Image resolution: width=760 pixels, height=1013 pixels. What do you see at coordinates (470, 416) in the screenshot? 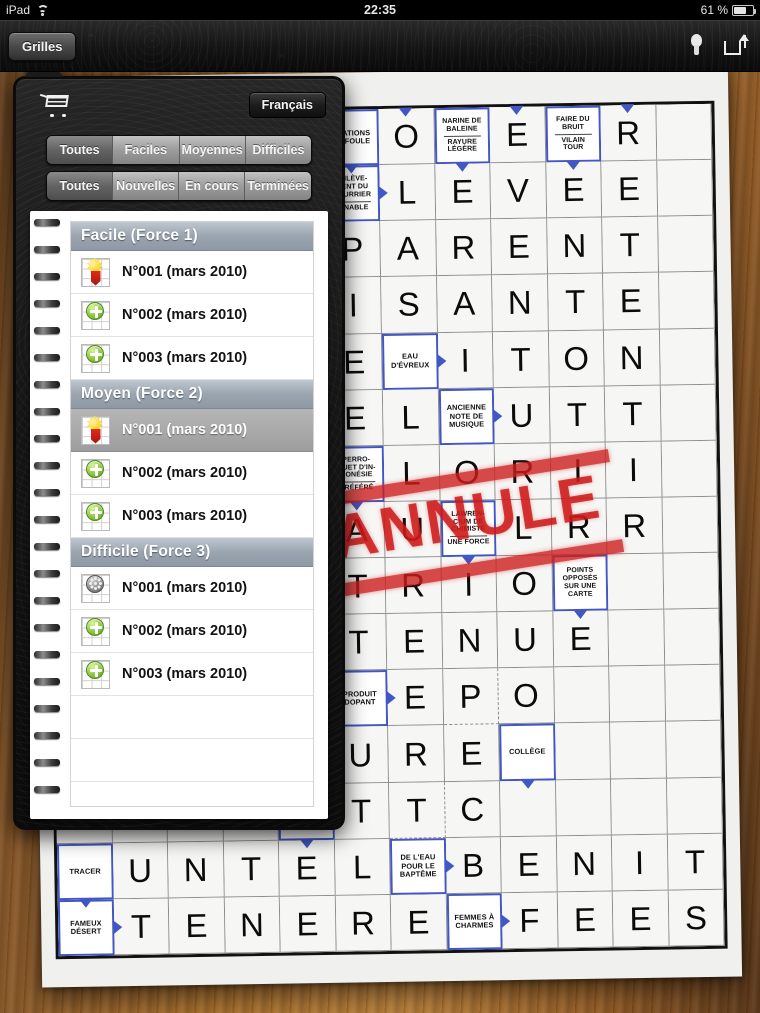
I see `crossword-clue-cell: ANCIENNE NOTE DE MUSIQUE` at bounding box center [470, 416].